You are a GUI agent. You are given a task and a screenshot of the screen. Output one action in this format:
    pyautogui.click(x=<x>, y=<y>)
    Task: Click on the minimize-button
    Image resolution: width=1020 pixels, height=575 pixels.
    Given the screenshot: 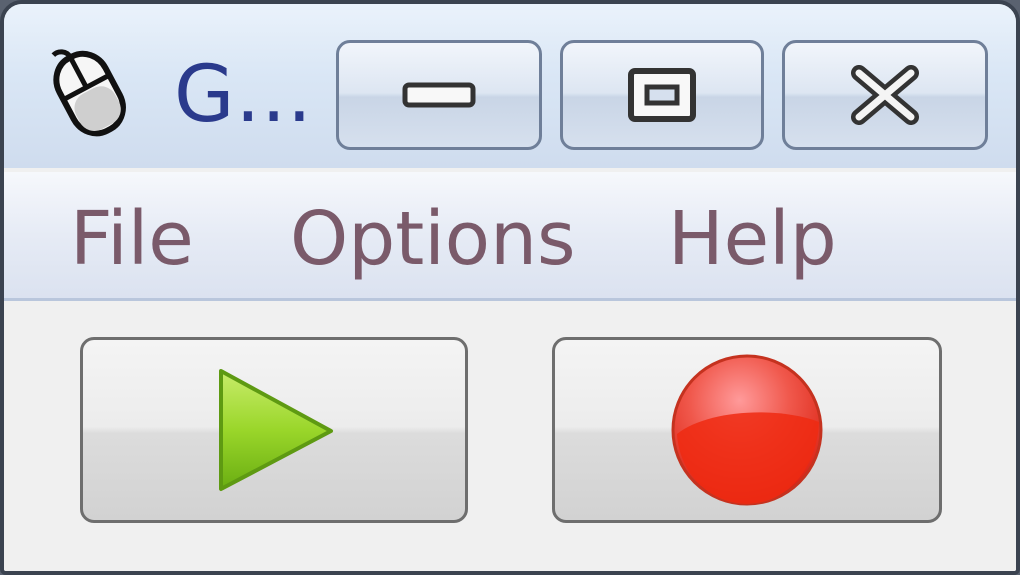 What is the action you would take?
    pyautogui.click(x=439, y=95)
    